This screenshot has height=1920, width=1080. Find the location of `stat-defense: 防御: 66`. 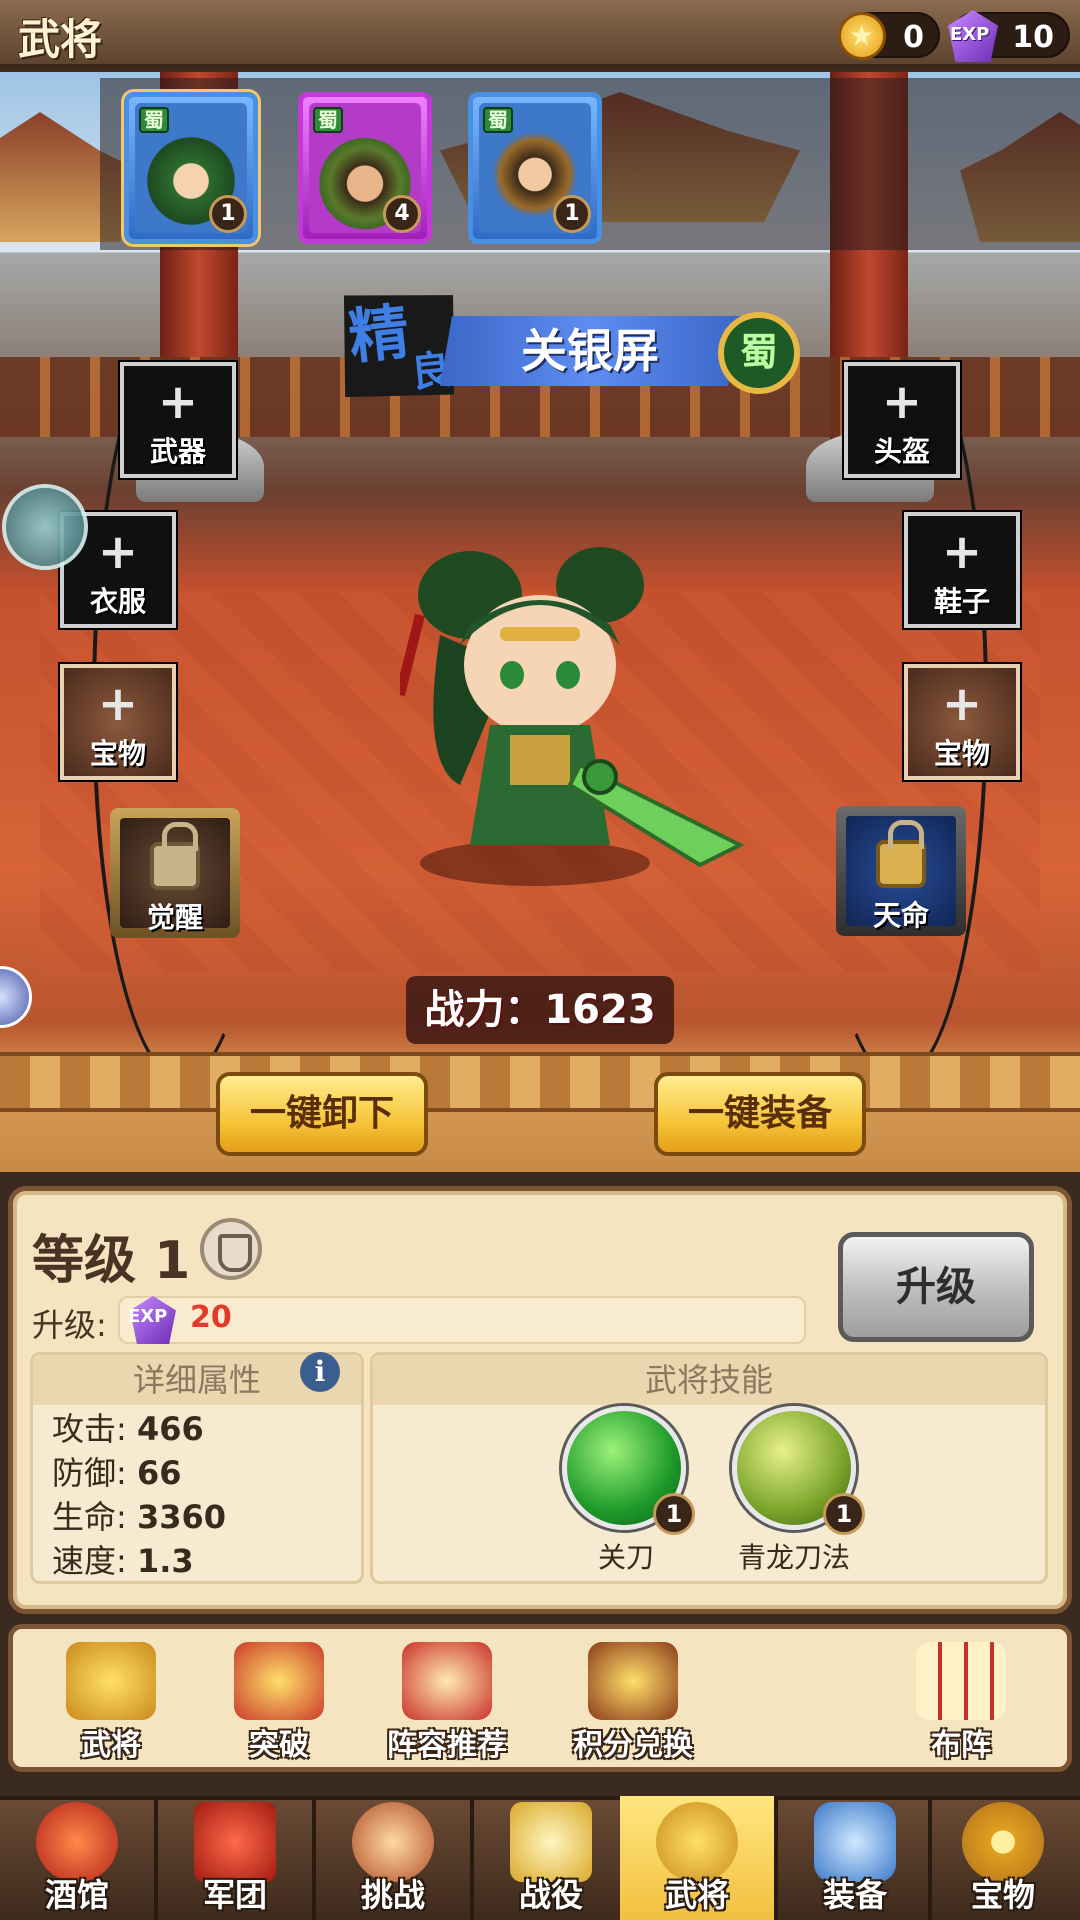

stat-defense: 防御: 66 is located at coordinates (117, 1471).